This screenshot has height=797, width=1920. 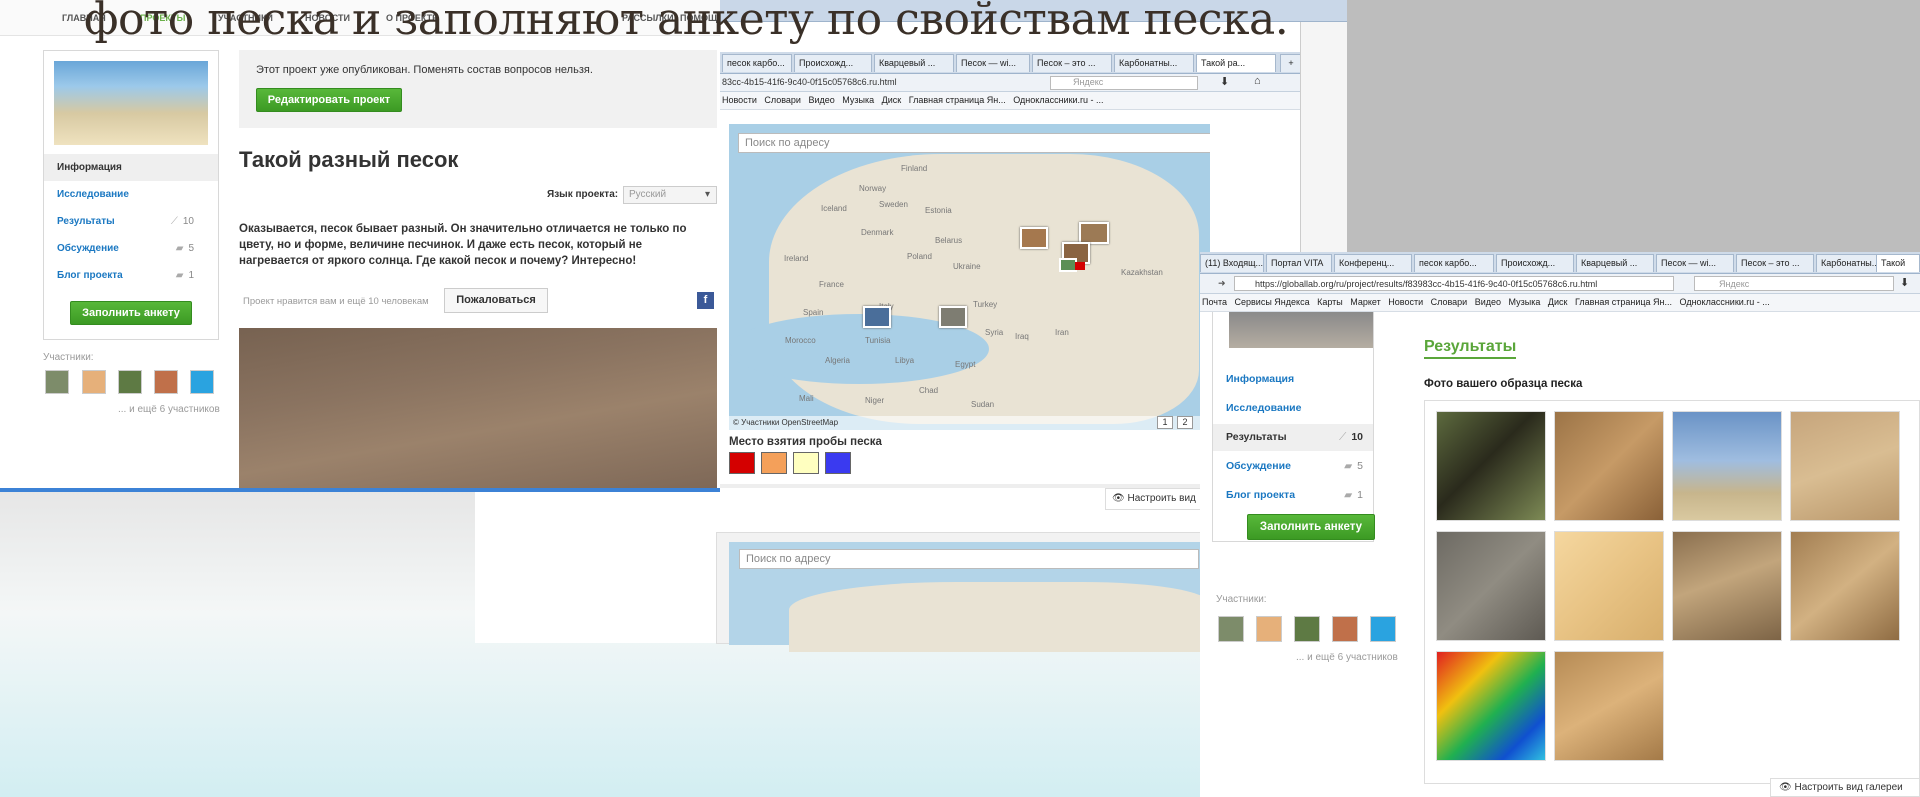 I want to click on tab-active: Такой, so click(x=1898, y=263).